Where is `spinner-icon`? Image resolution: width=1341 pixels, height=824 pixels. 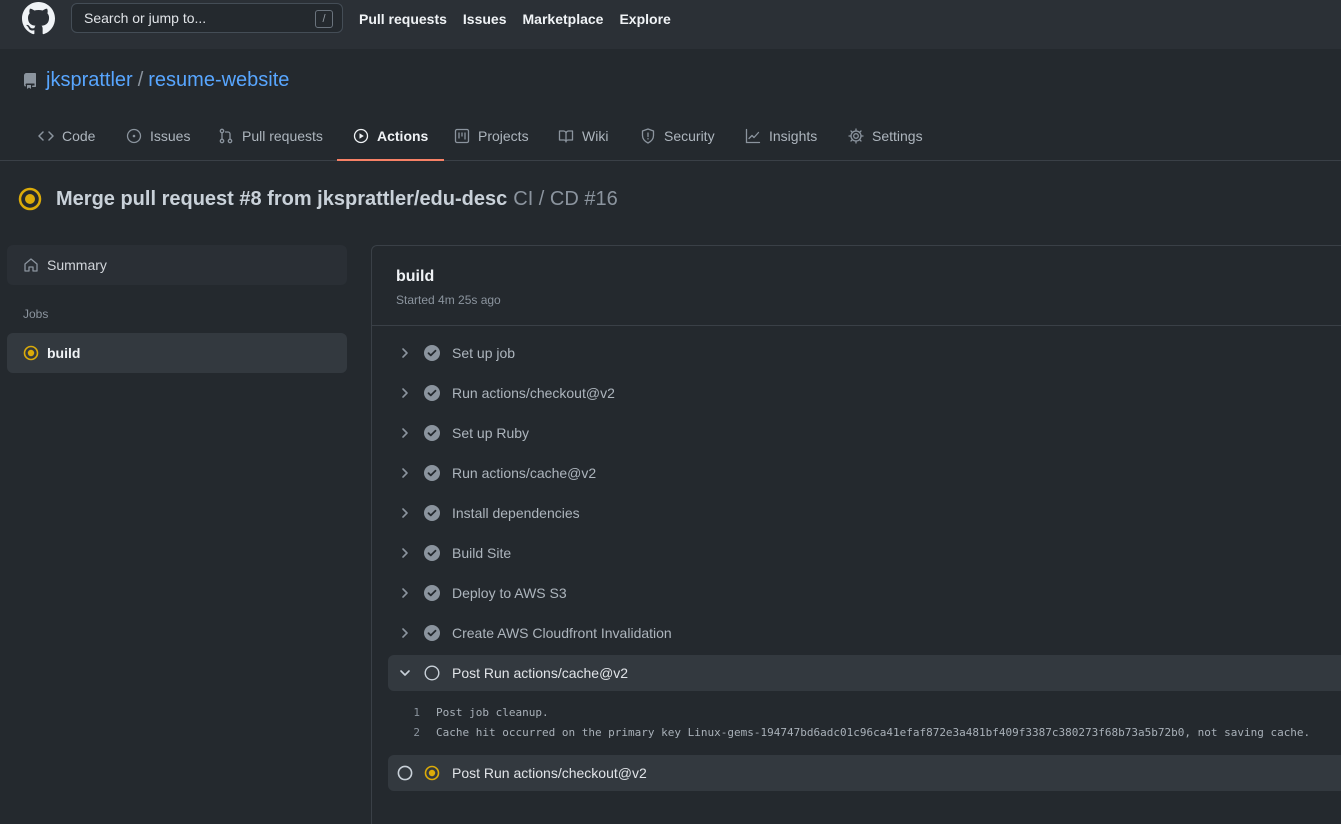 spinner-icon is located at coordinates (405, 773).